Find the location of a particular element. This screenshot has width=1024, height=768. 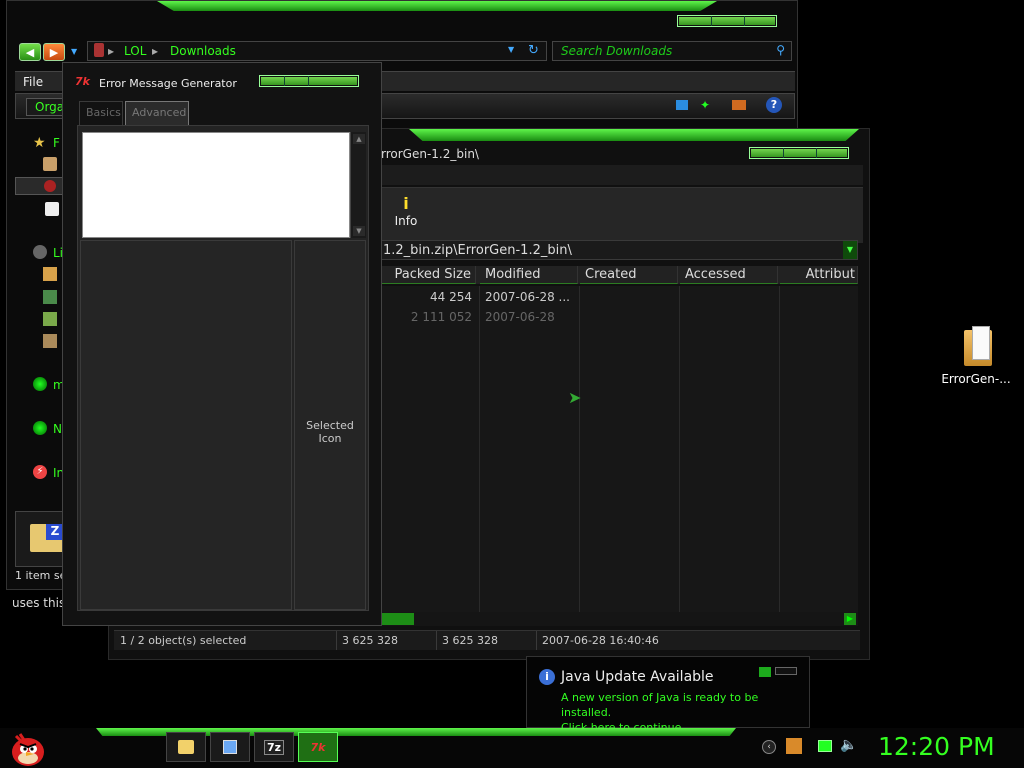

taskbar-network is located at coordinates (230, 747).